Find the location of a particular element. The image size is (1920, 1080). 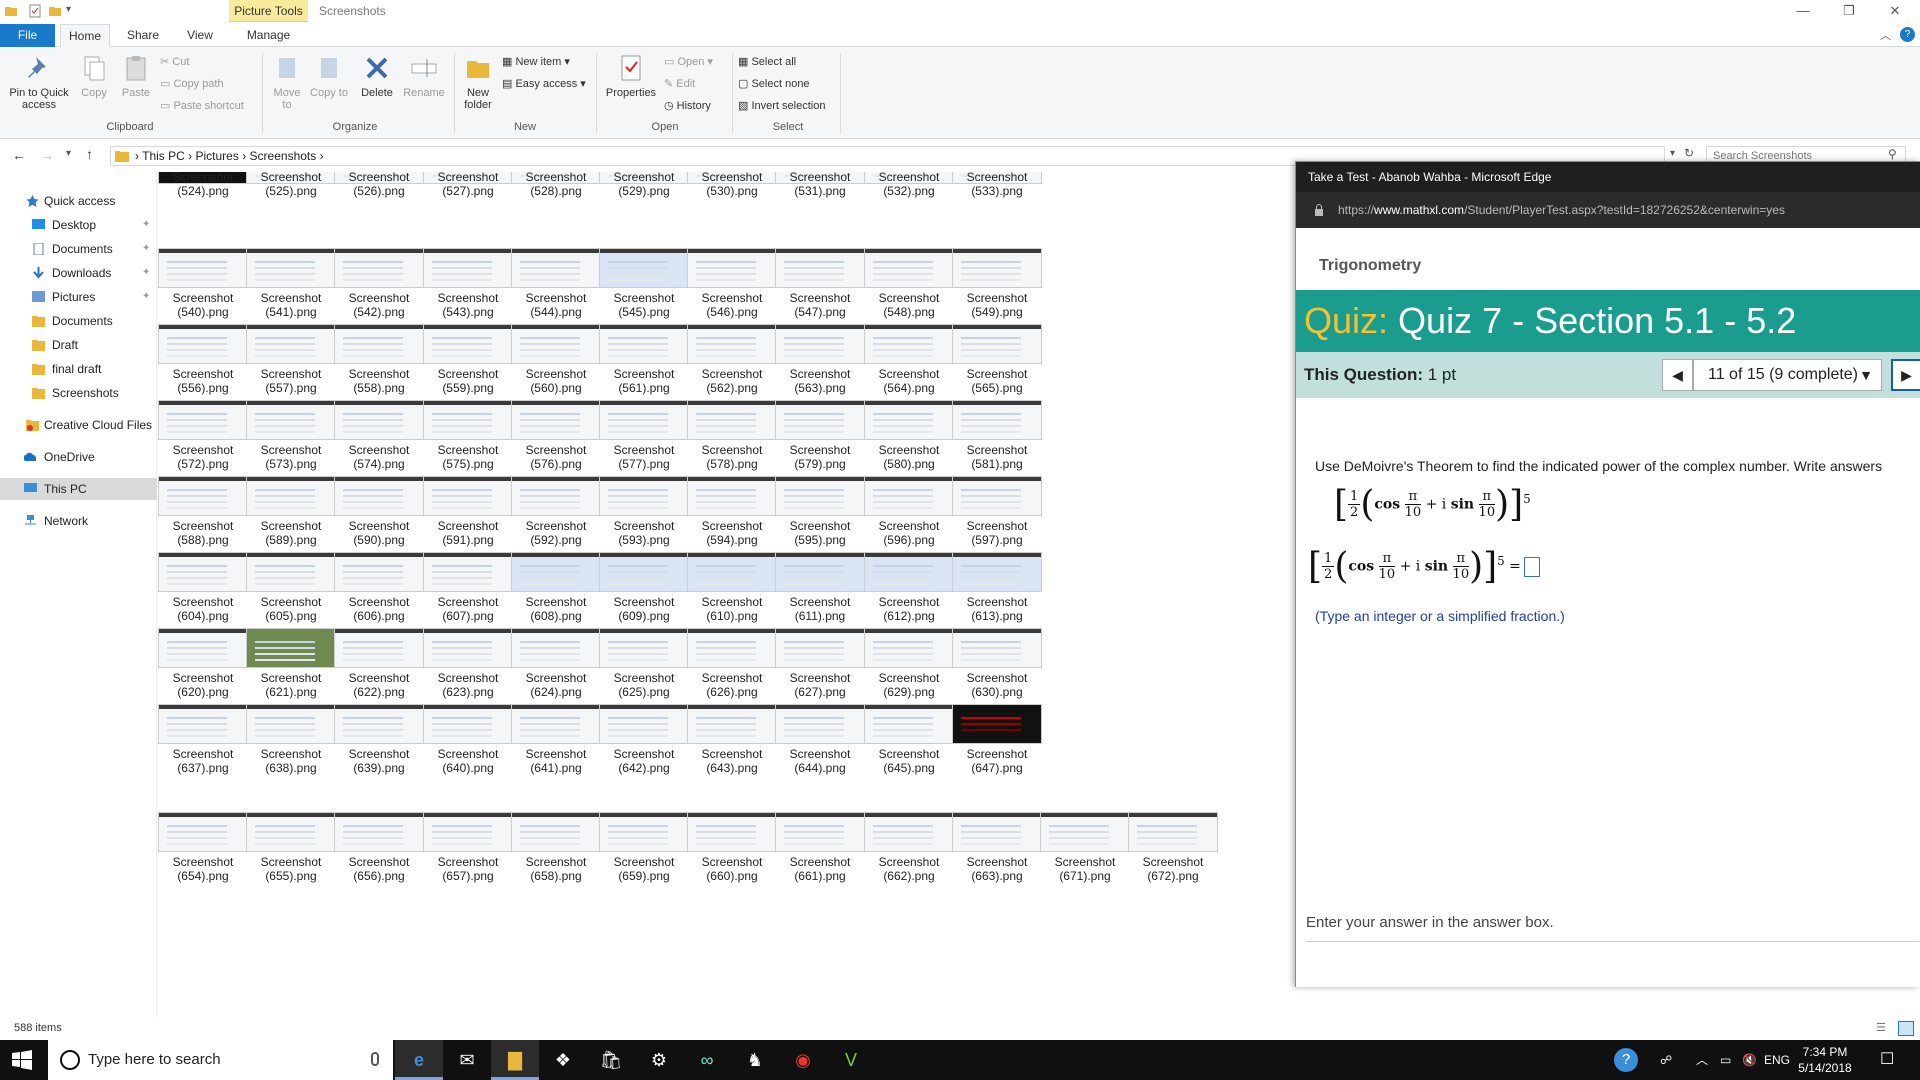

nav-network: Network is located at coordinates (78, 521).